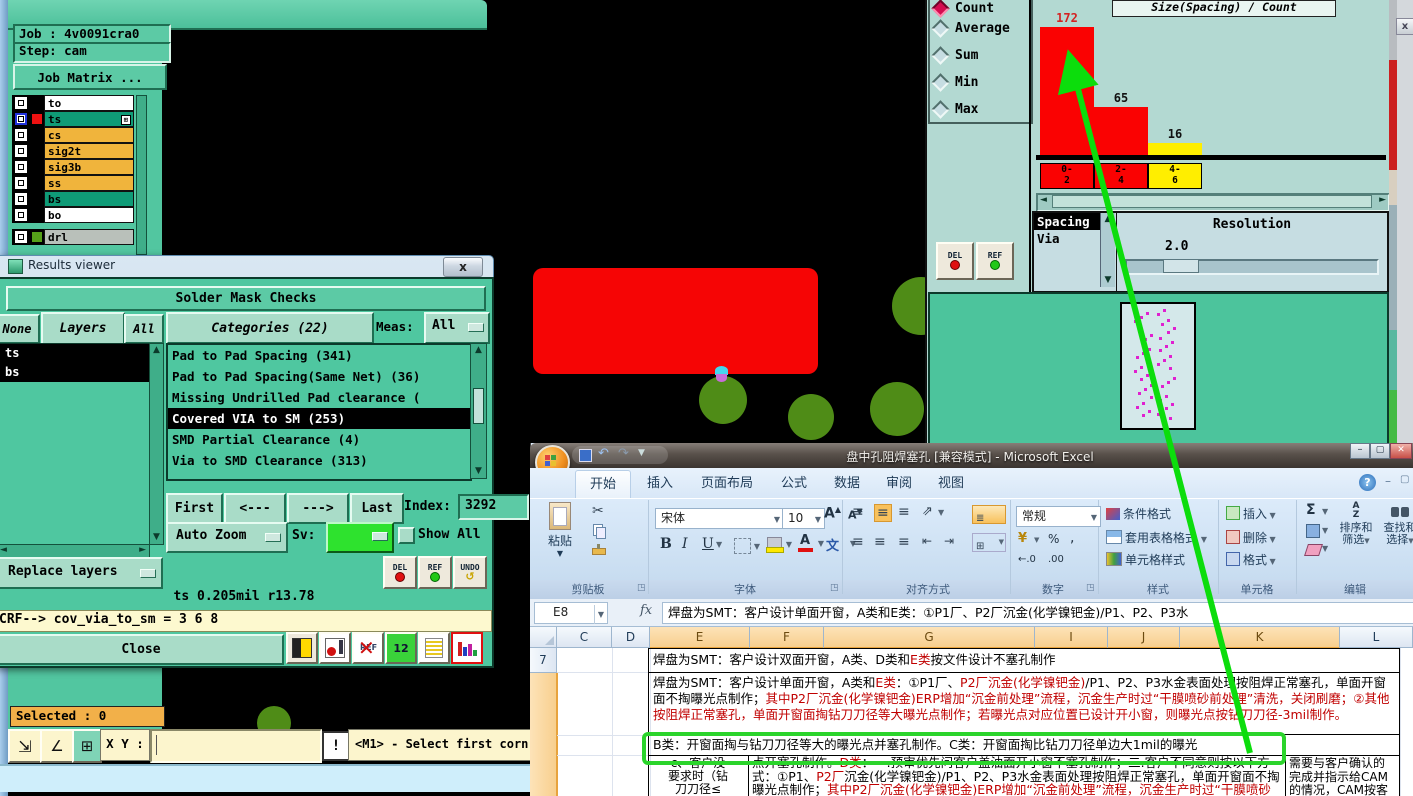  What do you see at coordinates (544, 734) in the screenshot?
I see `row-header-selected` at bounding box center [544, 734].